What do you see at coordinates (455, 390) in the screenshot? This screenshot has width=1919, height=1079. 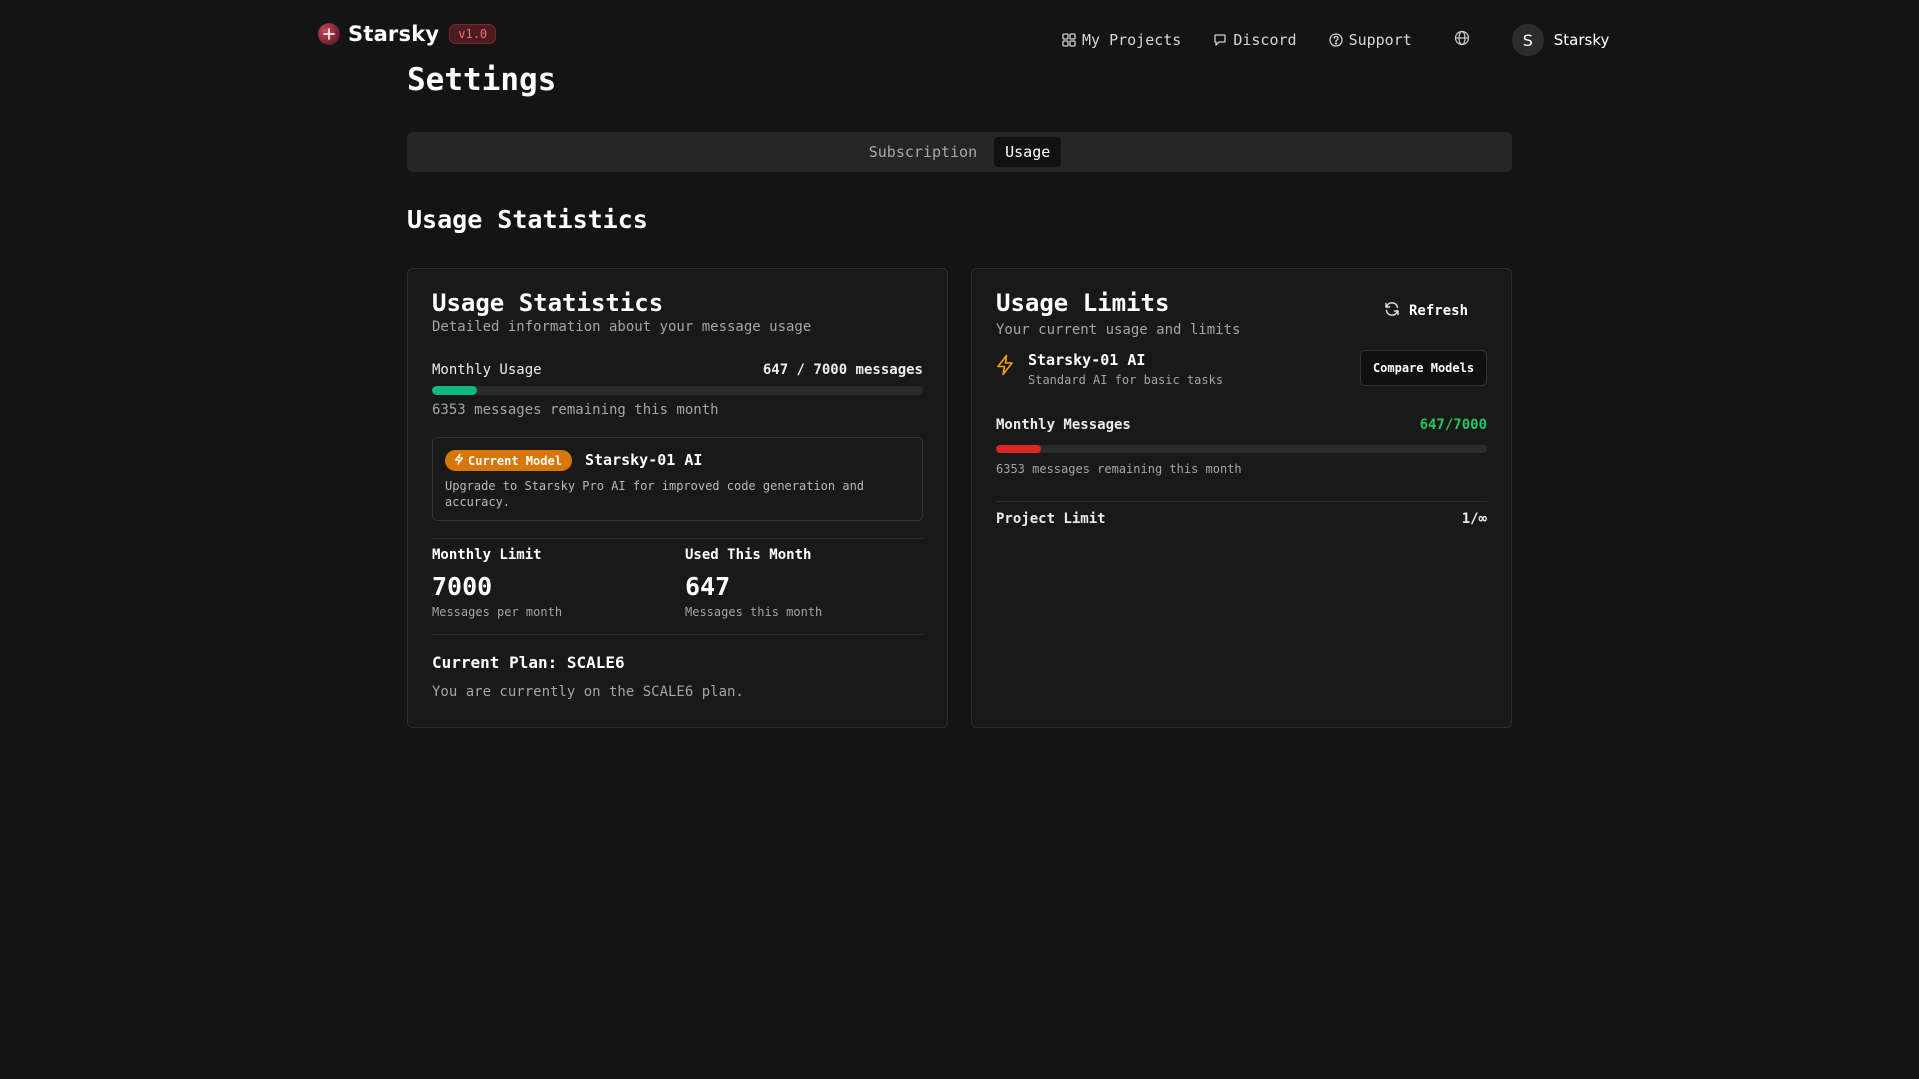 I see `usage-progress-fill` at bounding box center [455, 390].